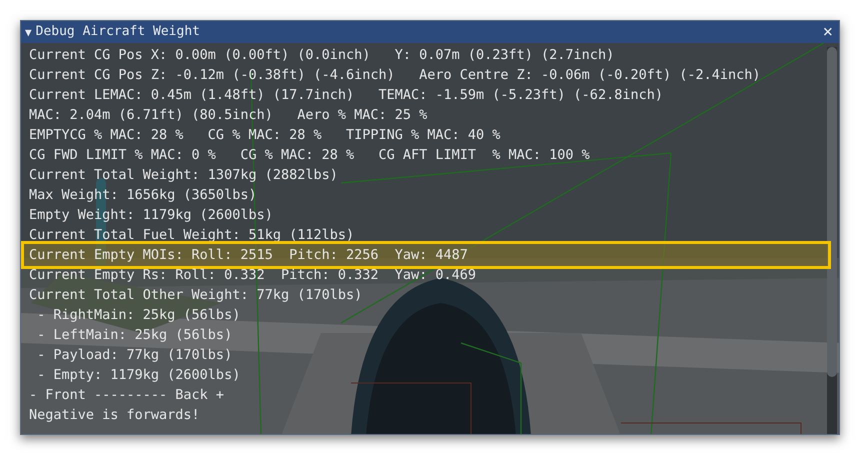 Image resolution: width=861 pixels, height=453 pixels. What do you see at coordinates (127, 395) in the screenshot?
I see `debug-line: - Front --------- Back +` at bounding box center [127, 395].